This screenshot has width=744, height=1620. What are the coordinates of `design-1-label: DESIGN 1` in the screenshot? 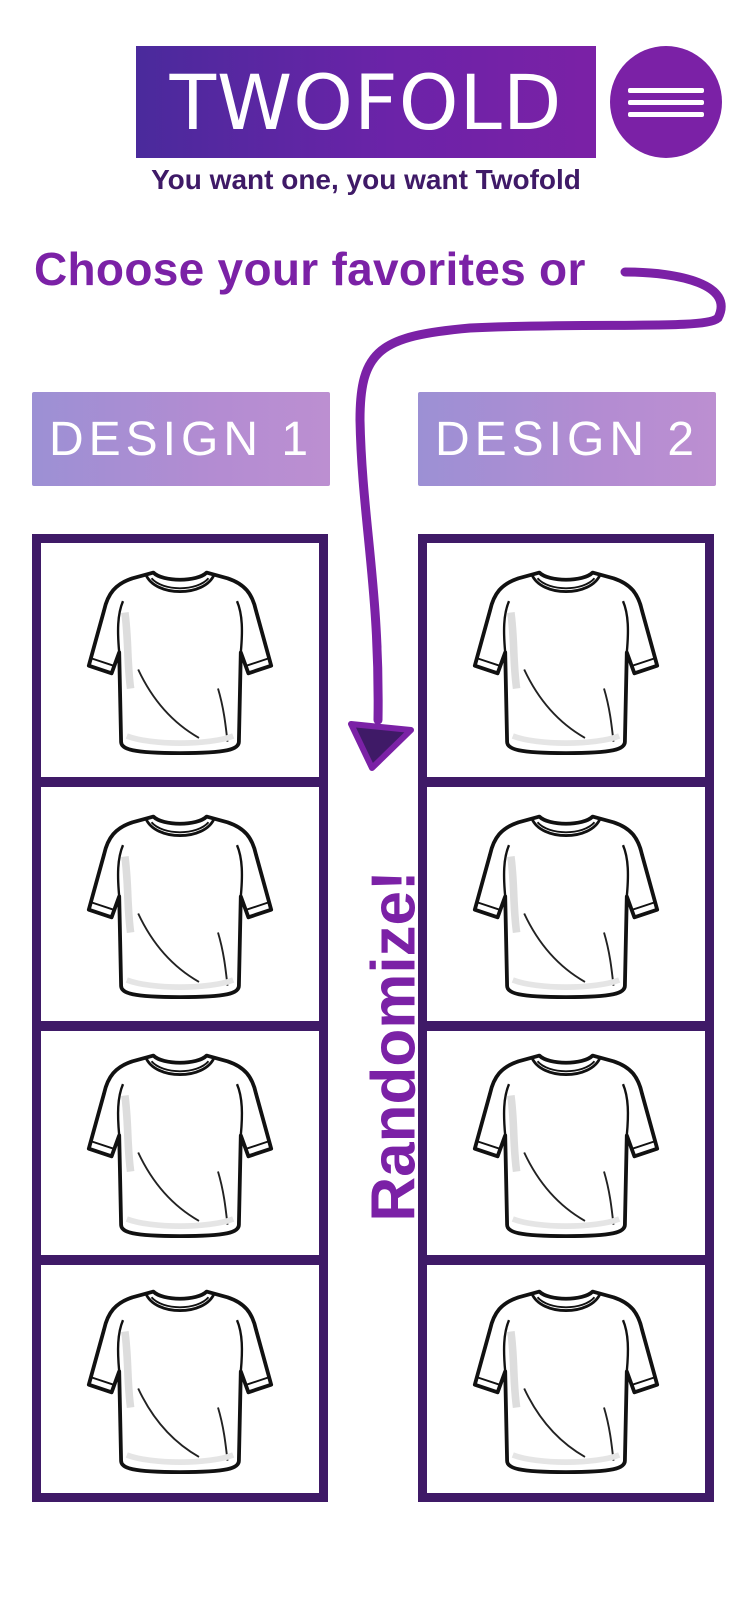 It's located at (181, 439).